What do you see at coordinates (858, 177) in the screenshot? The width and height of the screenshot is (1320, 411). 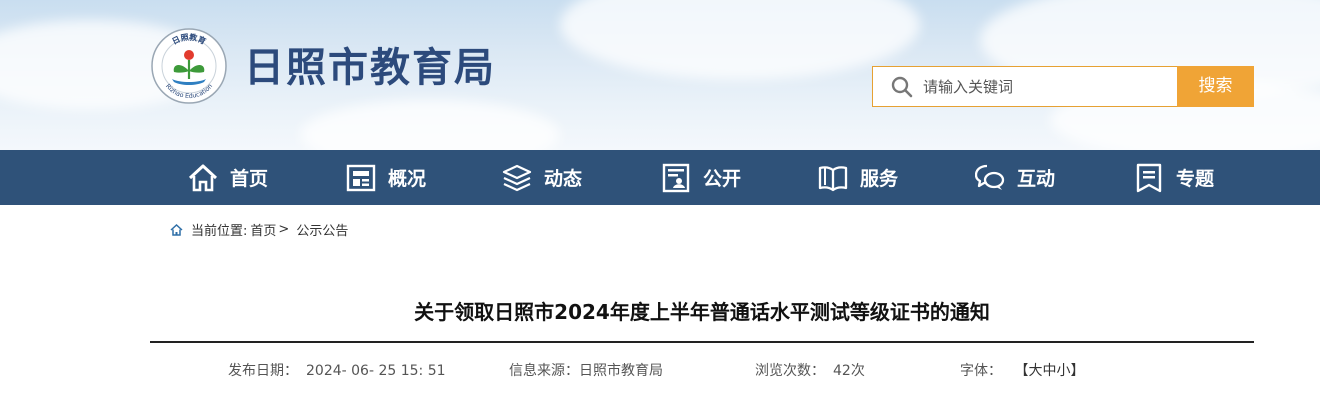 I see `nav-item-service: 服务` at bounding box center [858, 177].